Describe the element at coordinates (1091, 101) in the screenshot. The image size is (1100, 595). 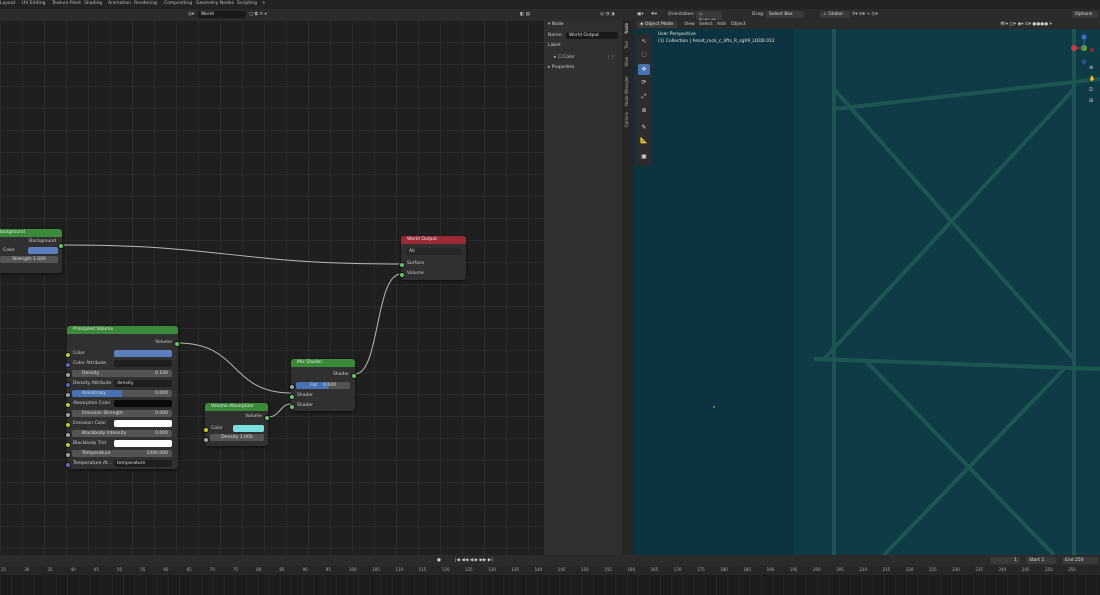
I see `grid-icon: ⊞` at that location.